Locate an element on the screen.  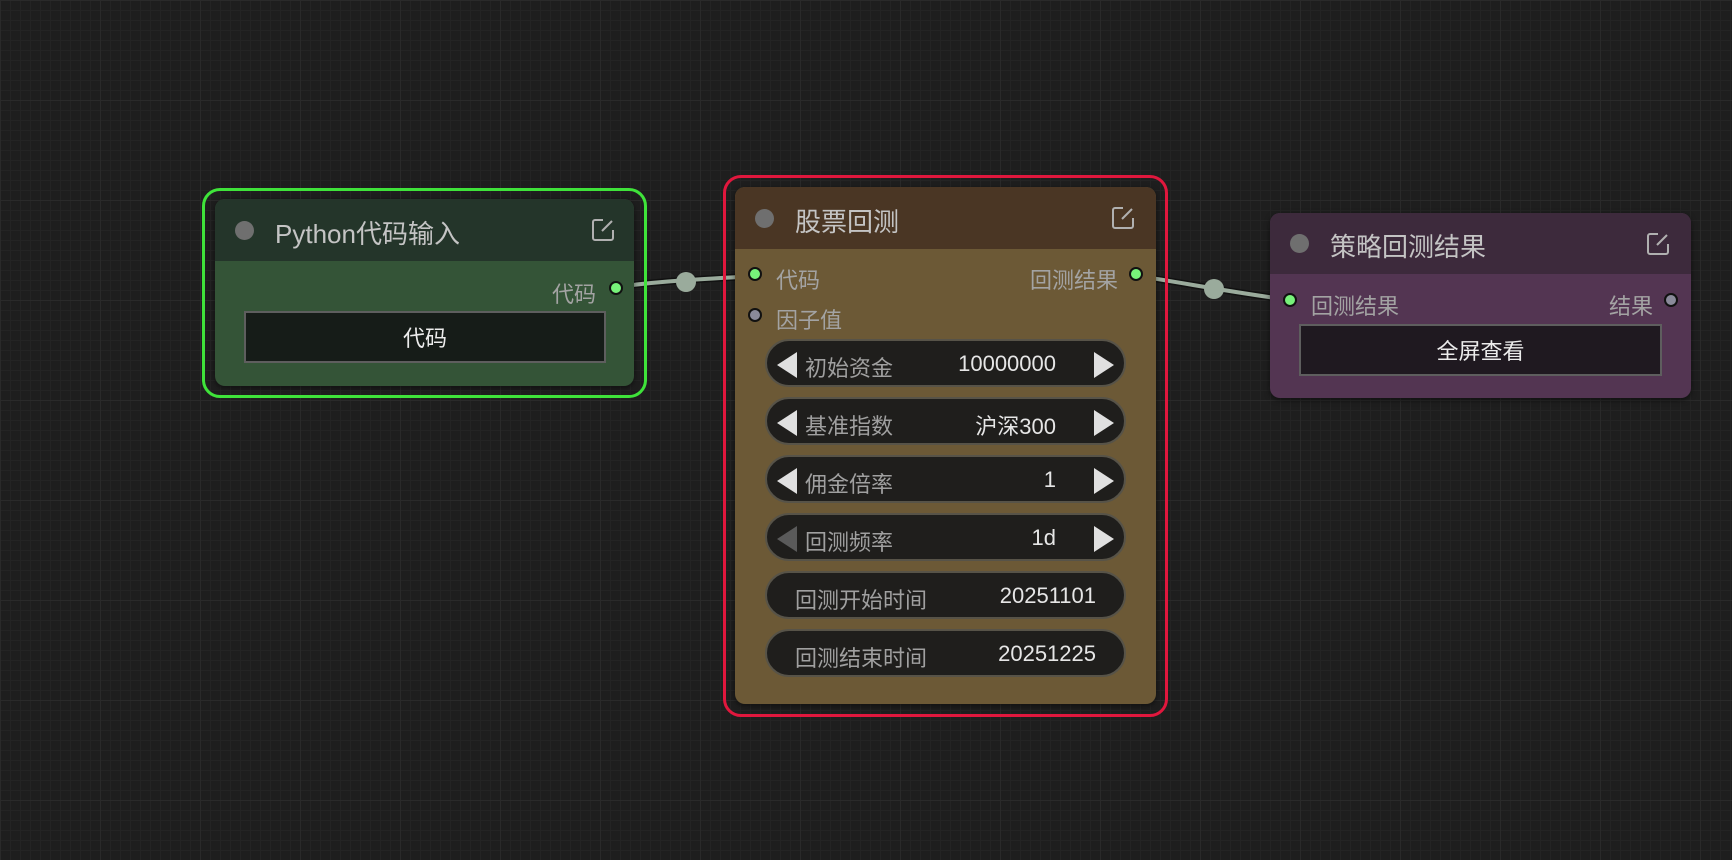
widget-value: 20251225 is located at coordinates (1047, 653).